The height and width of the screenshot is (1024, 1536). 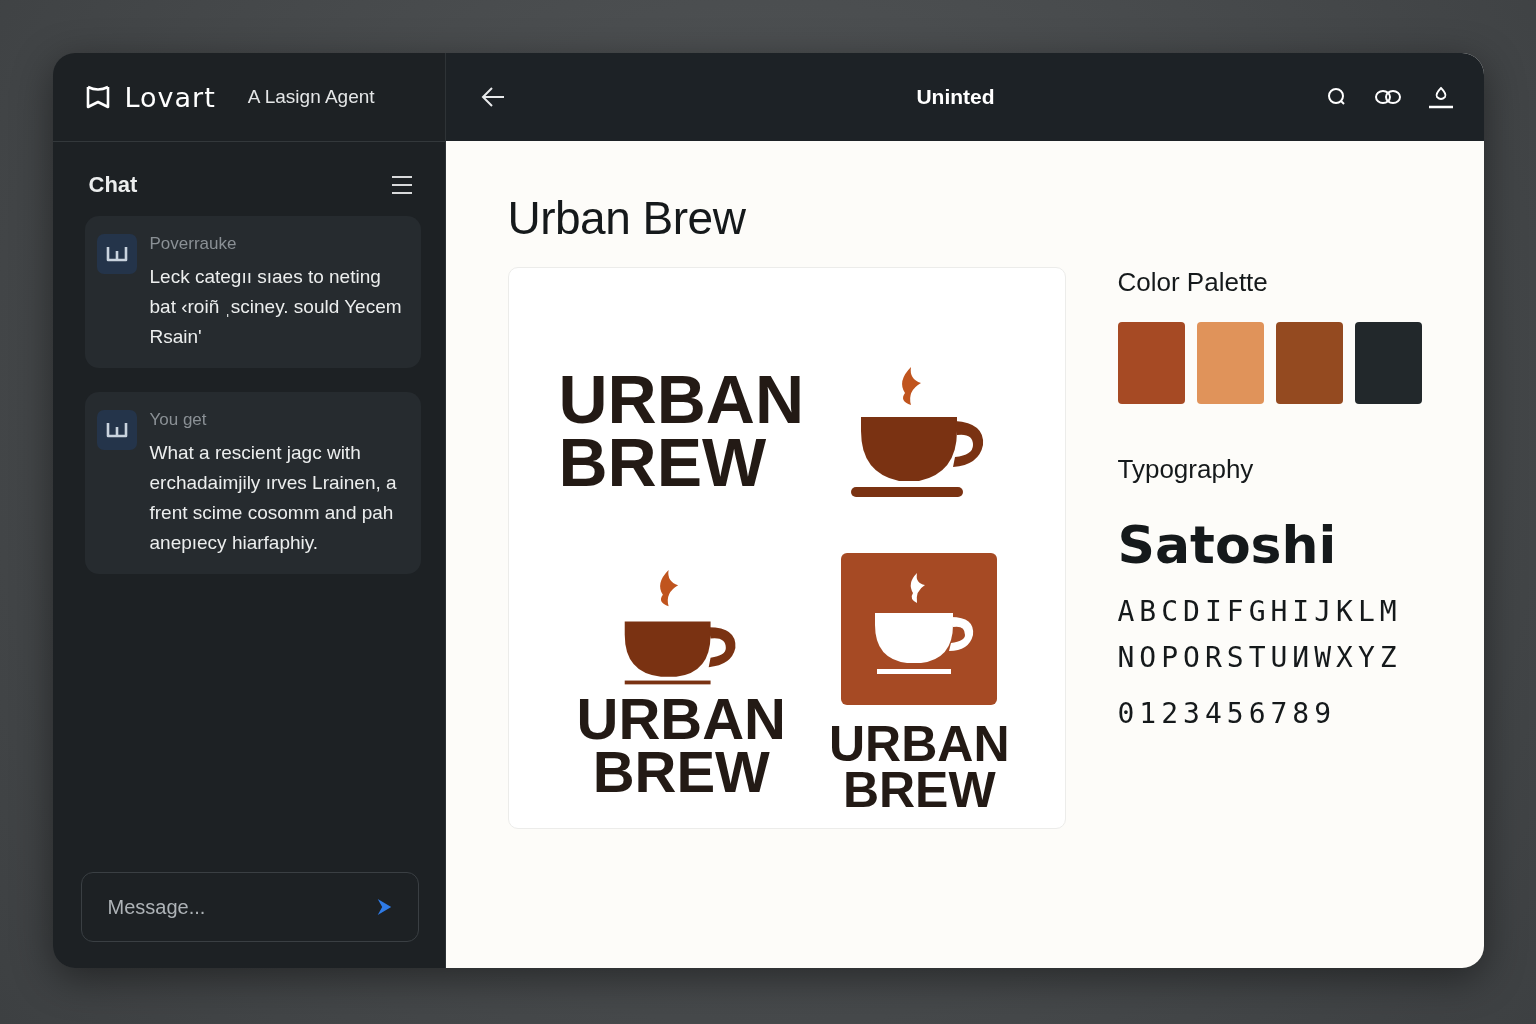 I want to click on project-heading: Urban Brew, so click(x=627, y=218).